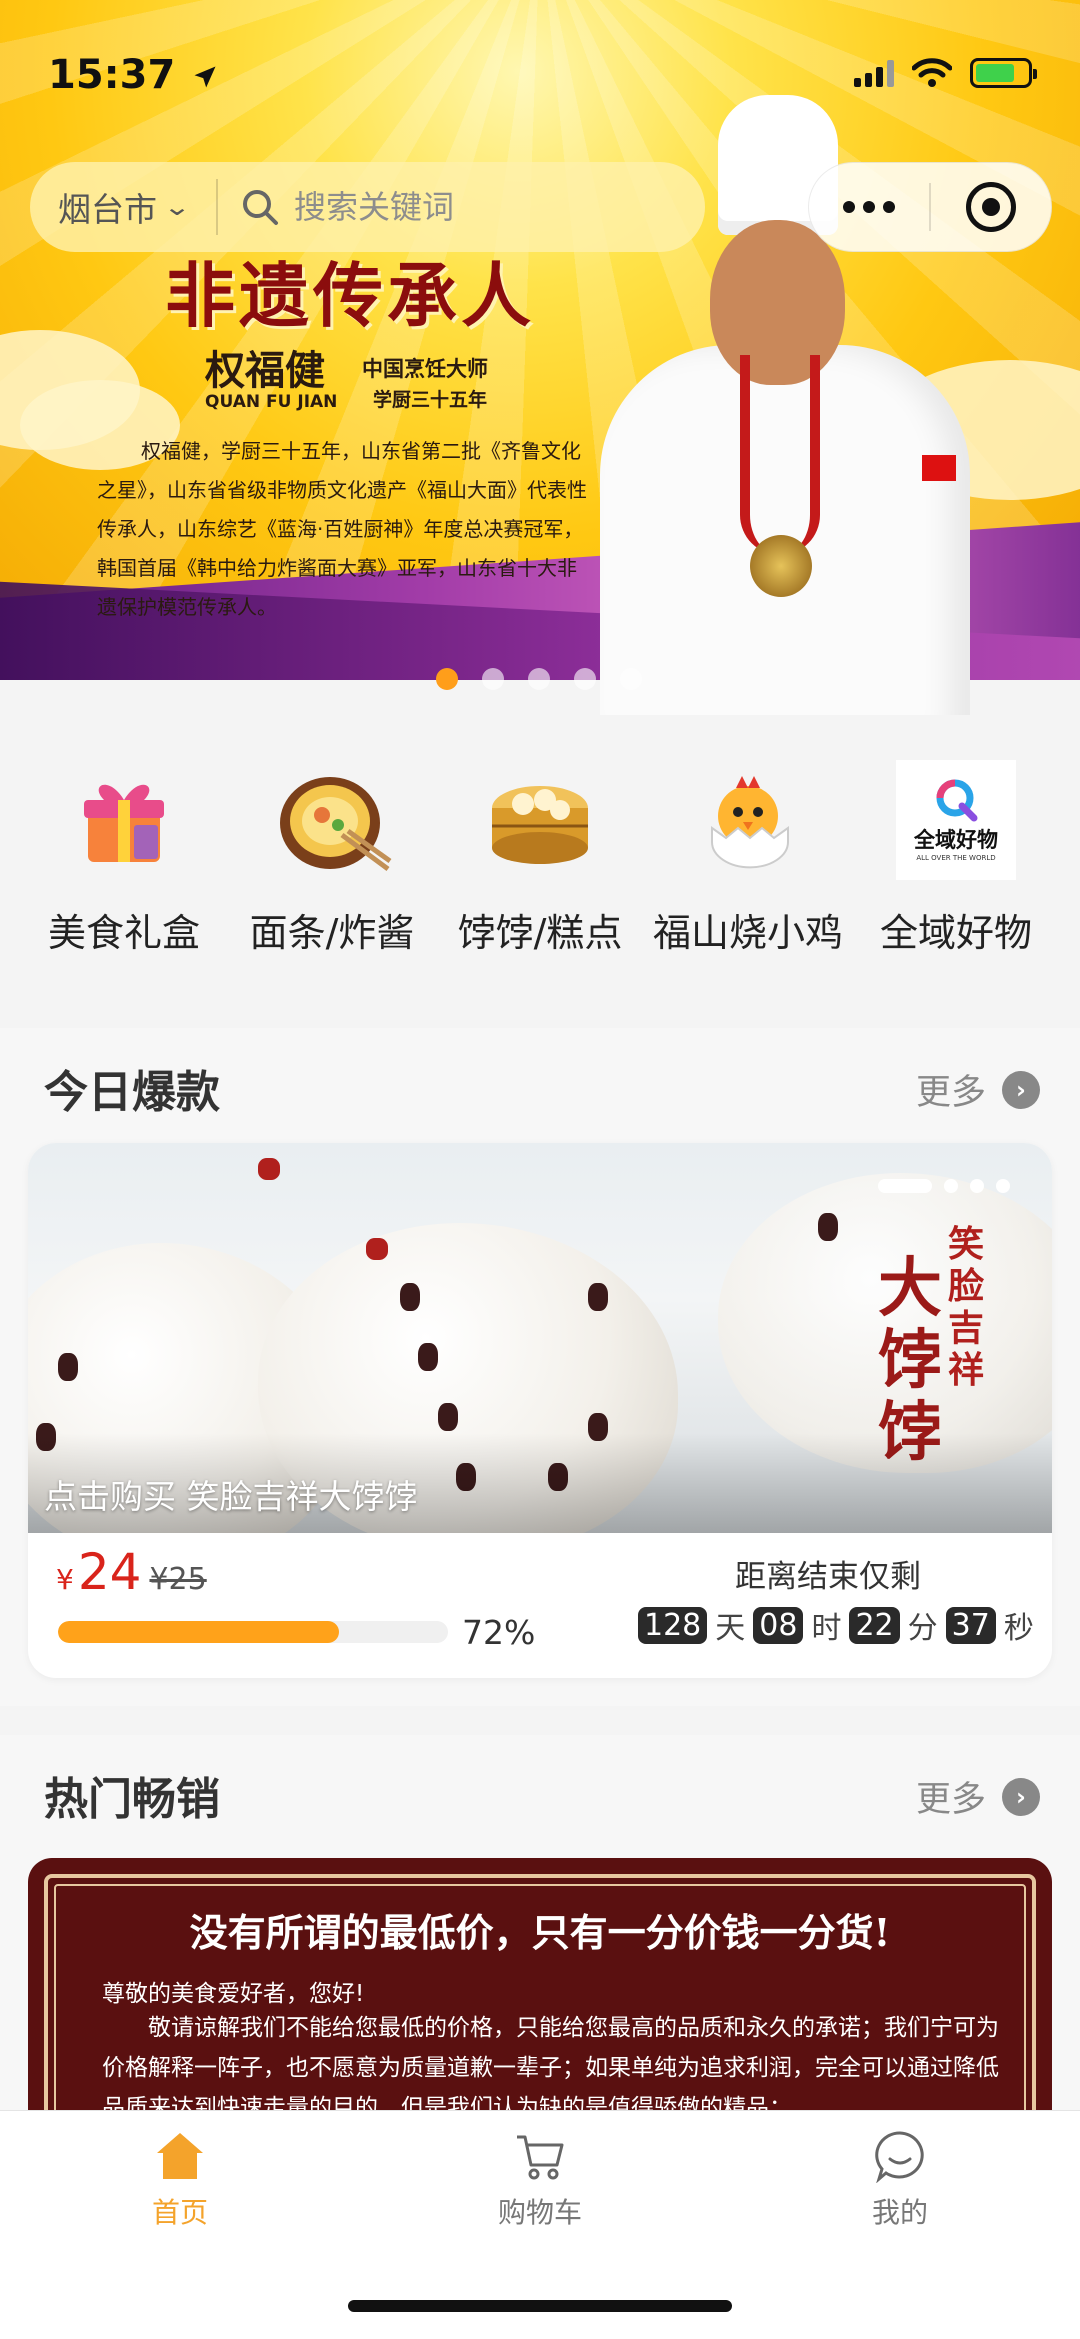 This screenshot has width=1080, height=2339. What do you see at coordinates (874, 1625) in the screenshot?
I see `countdown-minutes: 22` at bounding box center [874, 1625].